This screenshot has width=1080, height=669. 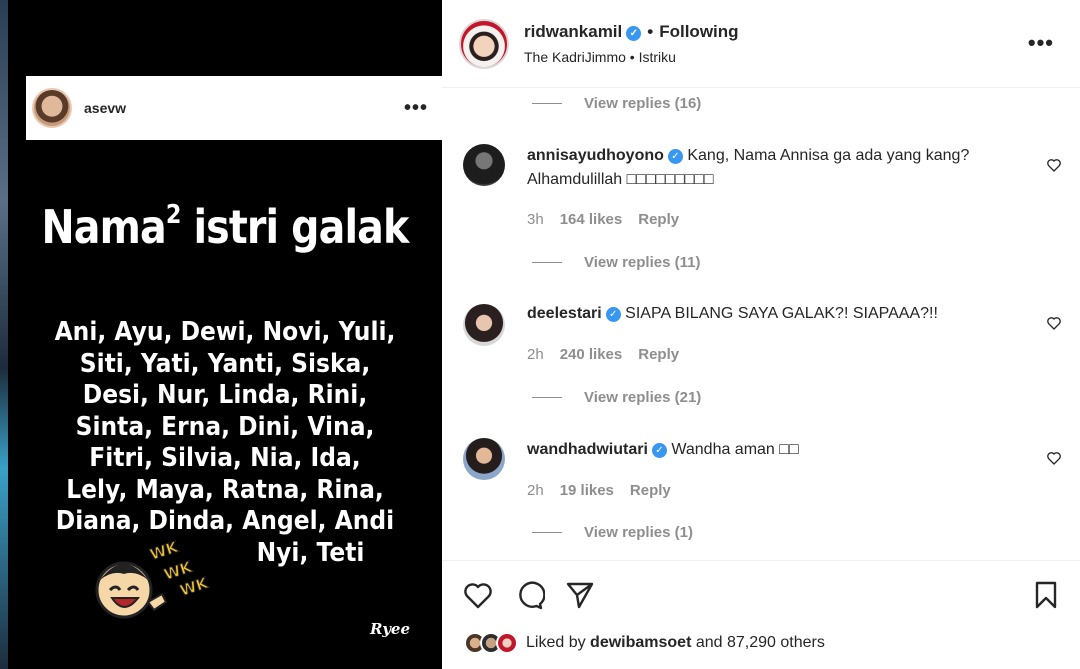 I want to click on comment-body: SIAPA BILANG SAYA GALAK?! SIAPAAA?!!, so click(x=781, y=313).